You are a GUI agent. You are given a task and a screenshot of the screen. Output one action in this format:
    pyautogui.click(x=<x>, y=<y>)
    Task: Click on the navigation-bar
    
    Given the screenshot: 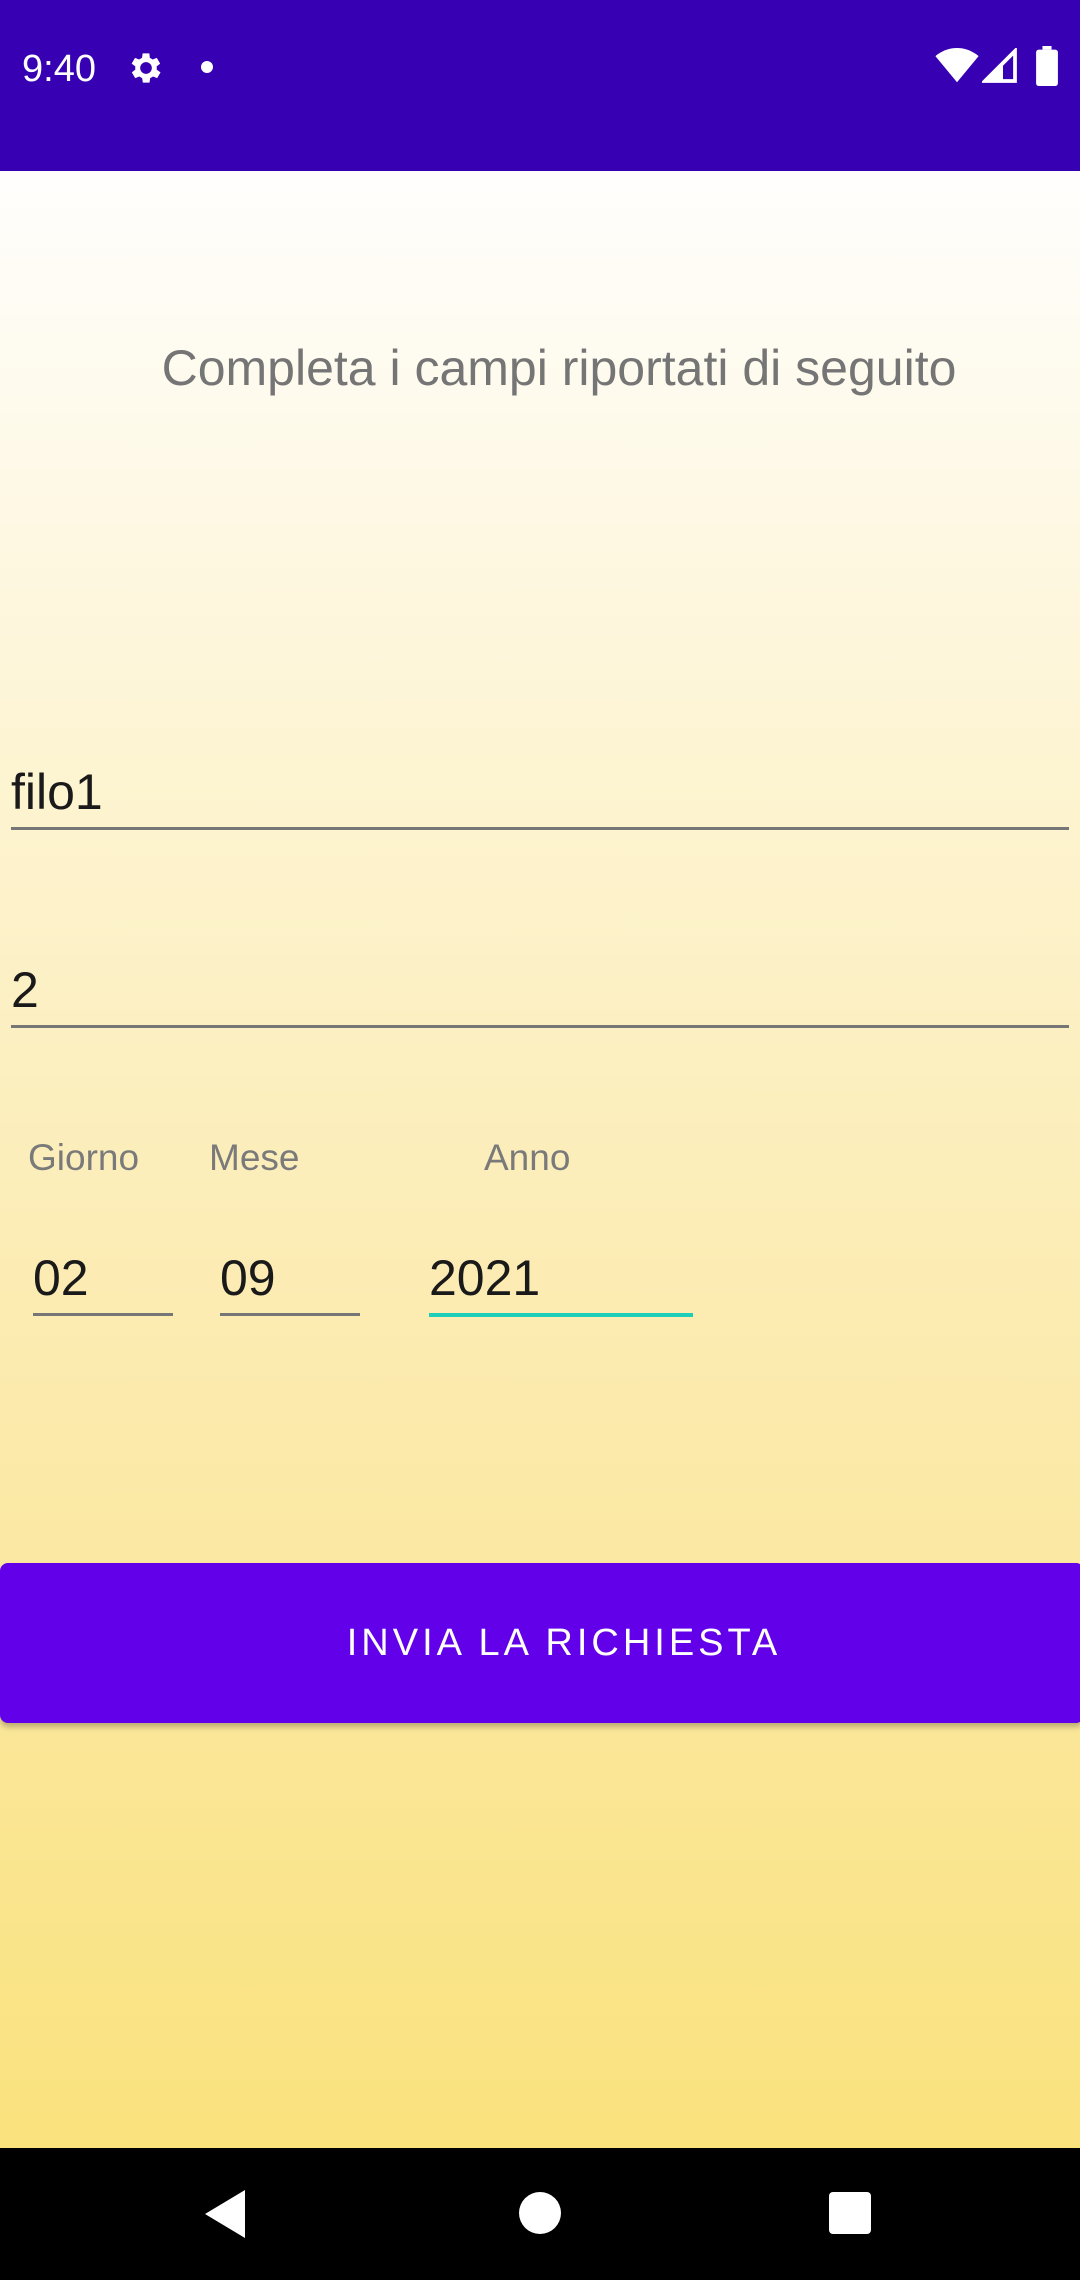 What is the action you would take?
    pyautogui.click(x=540, y=2214)
    